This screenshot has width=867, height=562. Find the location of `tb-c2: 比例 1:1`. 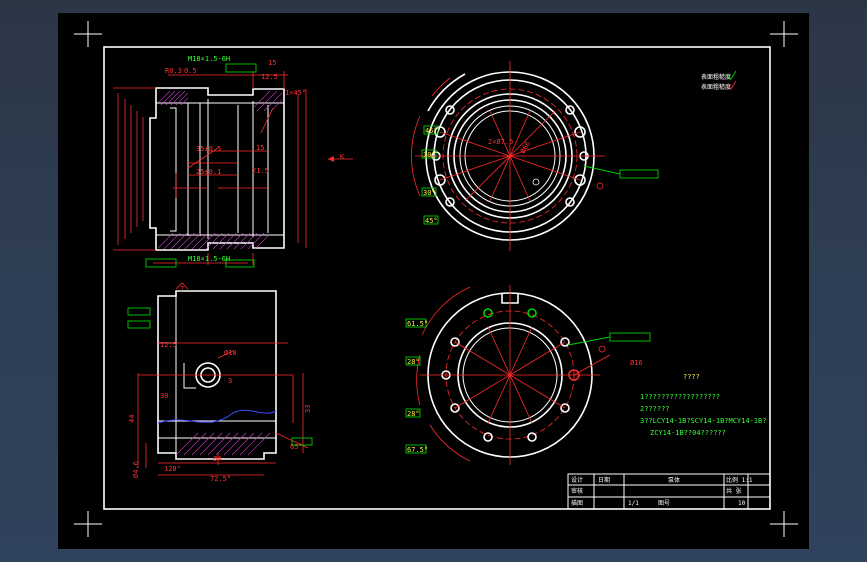

tb-c2: 比例 1:1 is located at coordinates (739, 480).